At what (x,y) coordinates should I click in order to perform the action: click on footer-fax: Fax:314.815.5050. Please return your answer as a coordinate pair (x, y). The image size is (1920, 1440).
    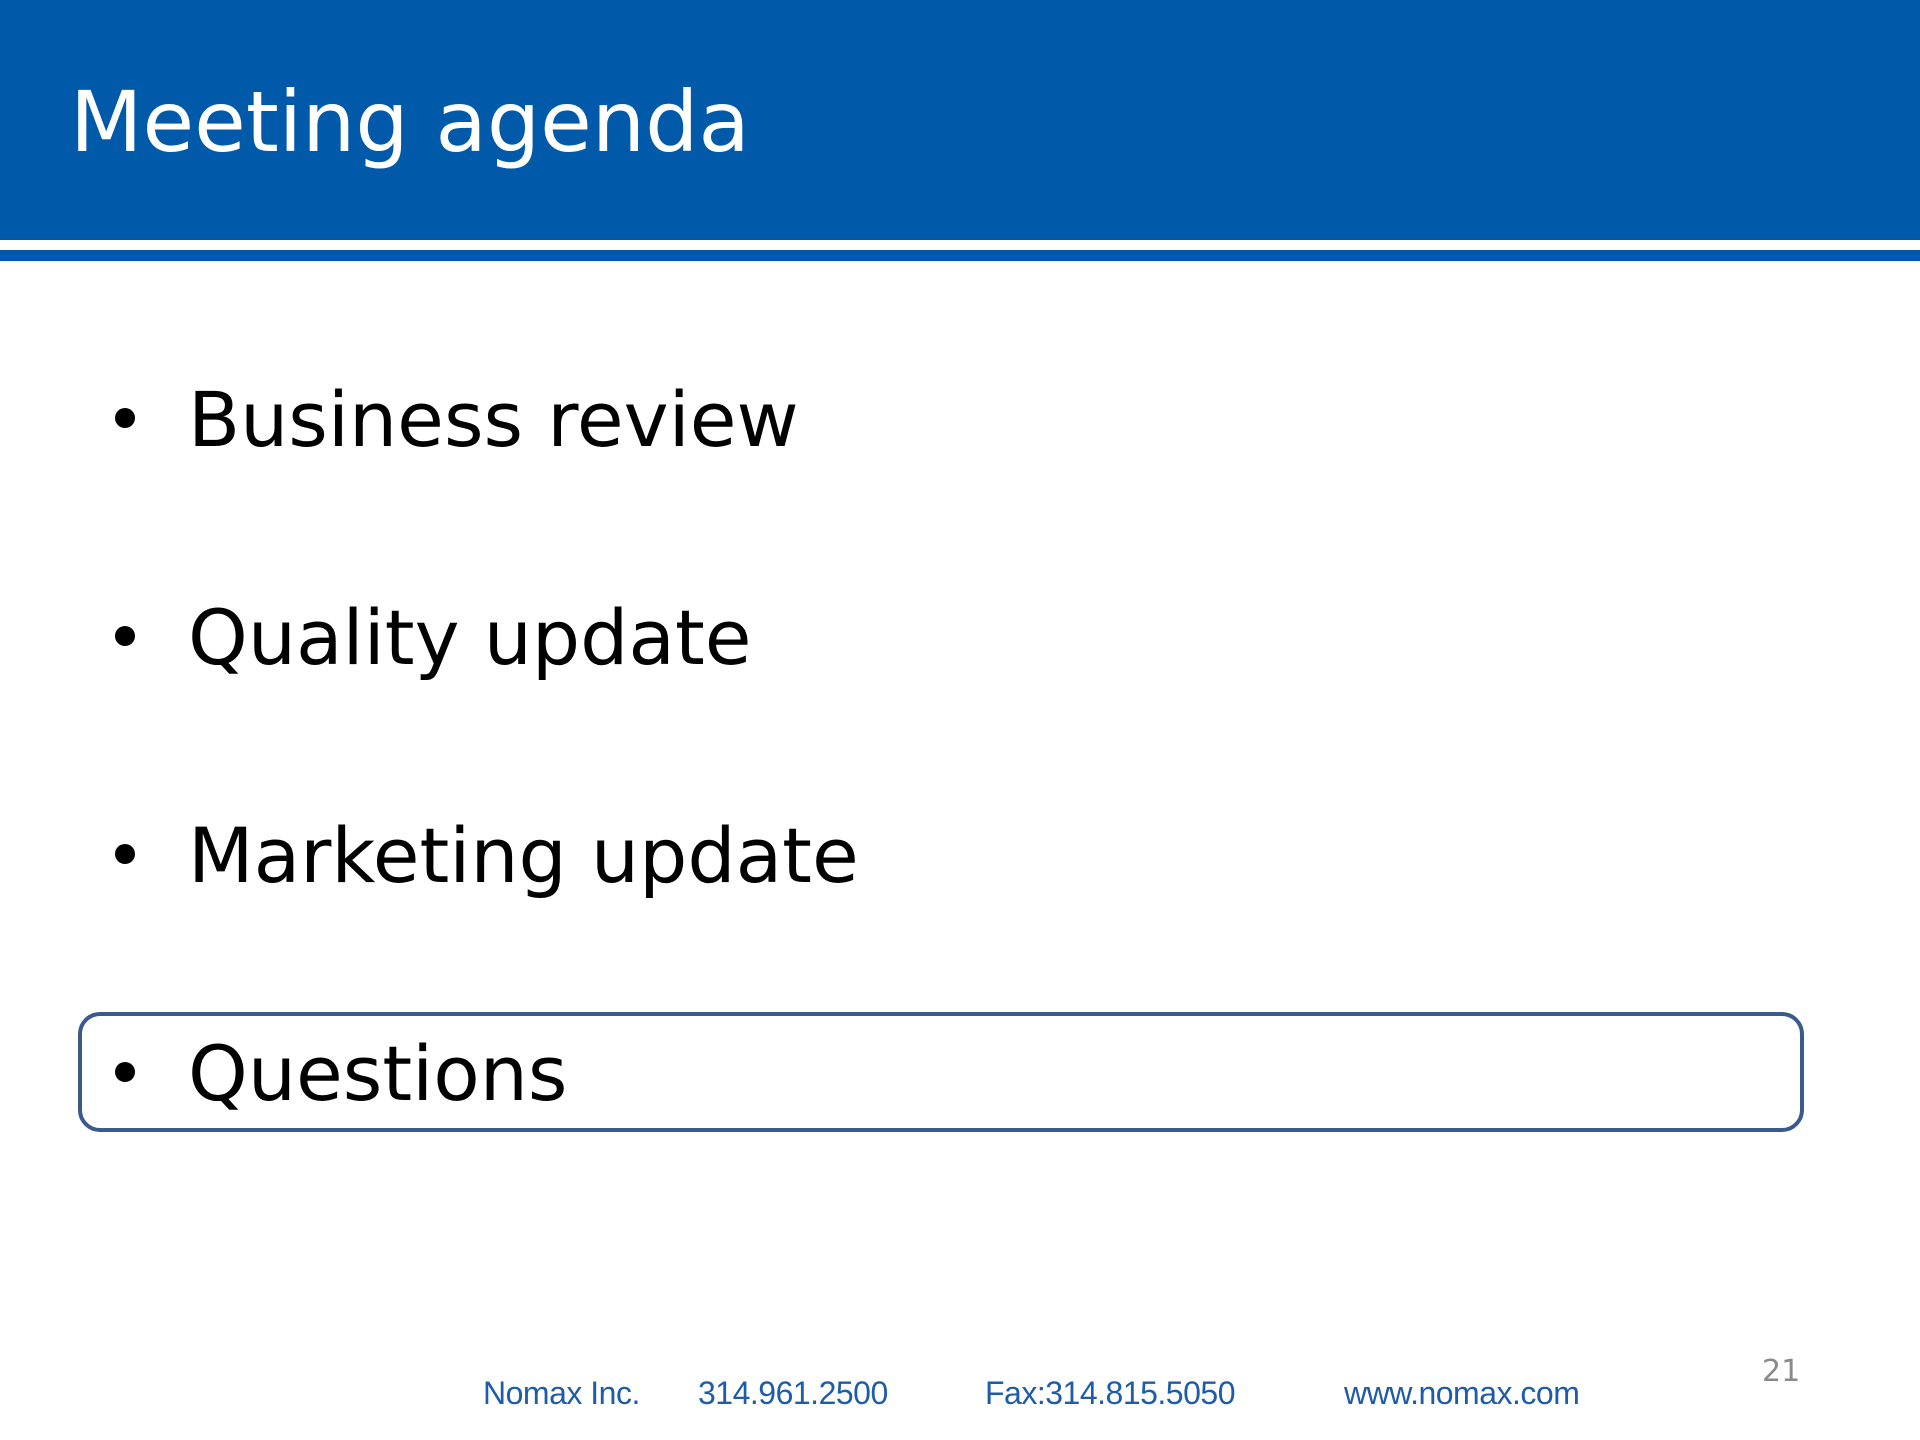
    Looking at the image, I should click on (1110, 1393).